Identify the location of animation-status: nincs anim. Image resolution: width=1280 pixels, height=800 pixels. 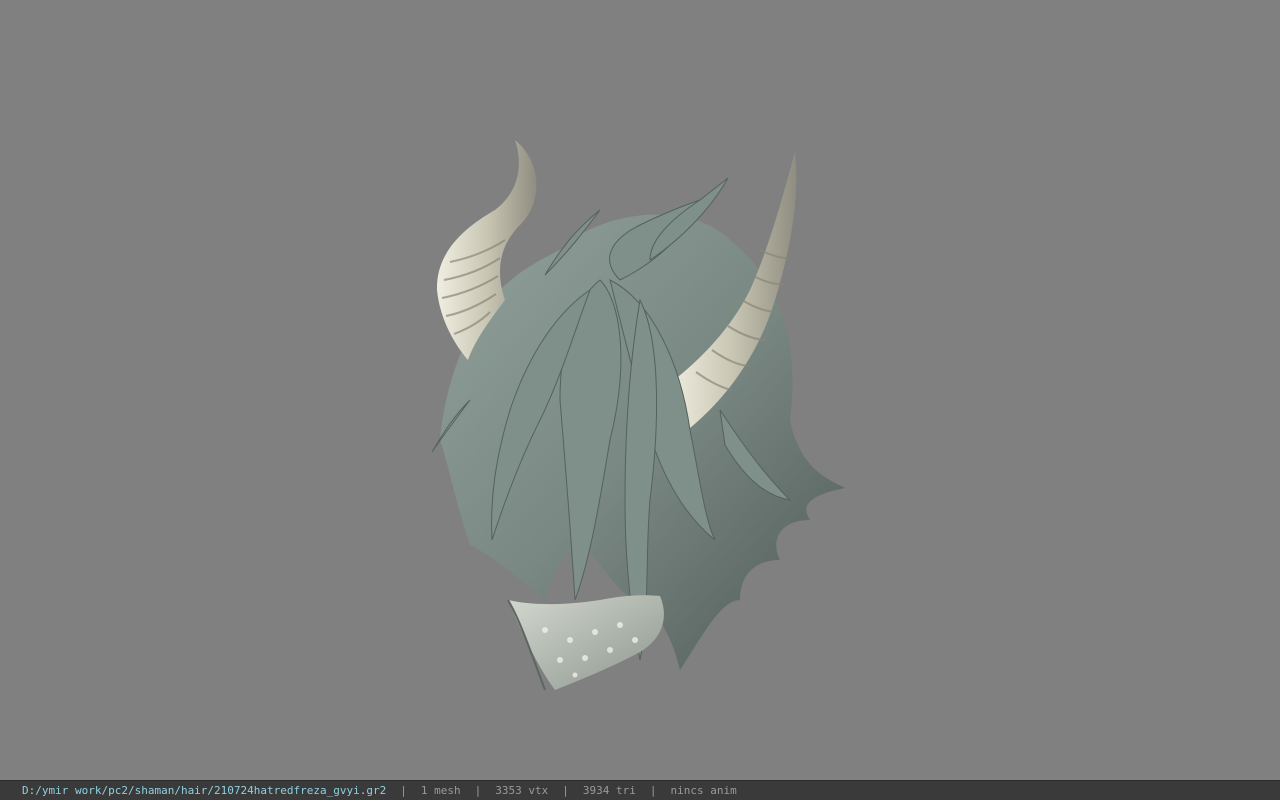
(703, 790).